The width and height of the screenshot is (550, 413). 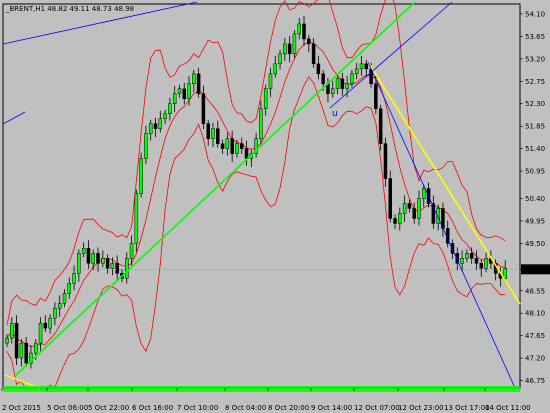 What do you see at coordinates (377, 408) in the screenshot?
I see `x-tick-label: 12 Oct 07:00` at bounding box center [377, 408].